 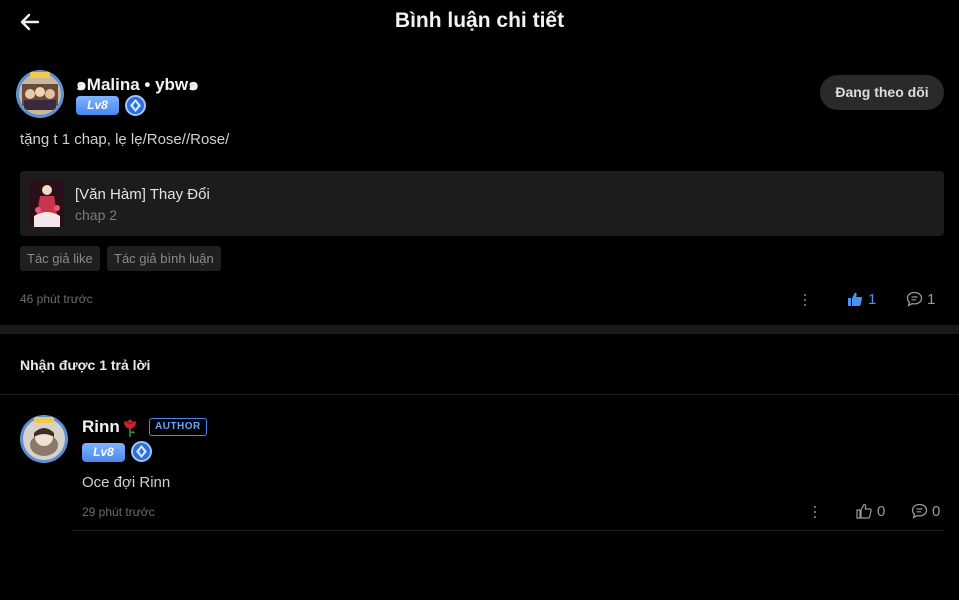 I want to click on rose-icon, so click(x=130, y=427).